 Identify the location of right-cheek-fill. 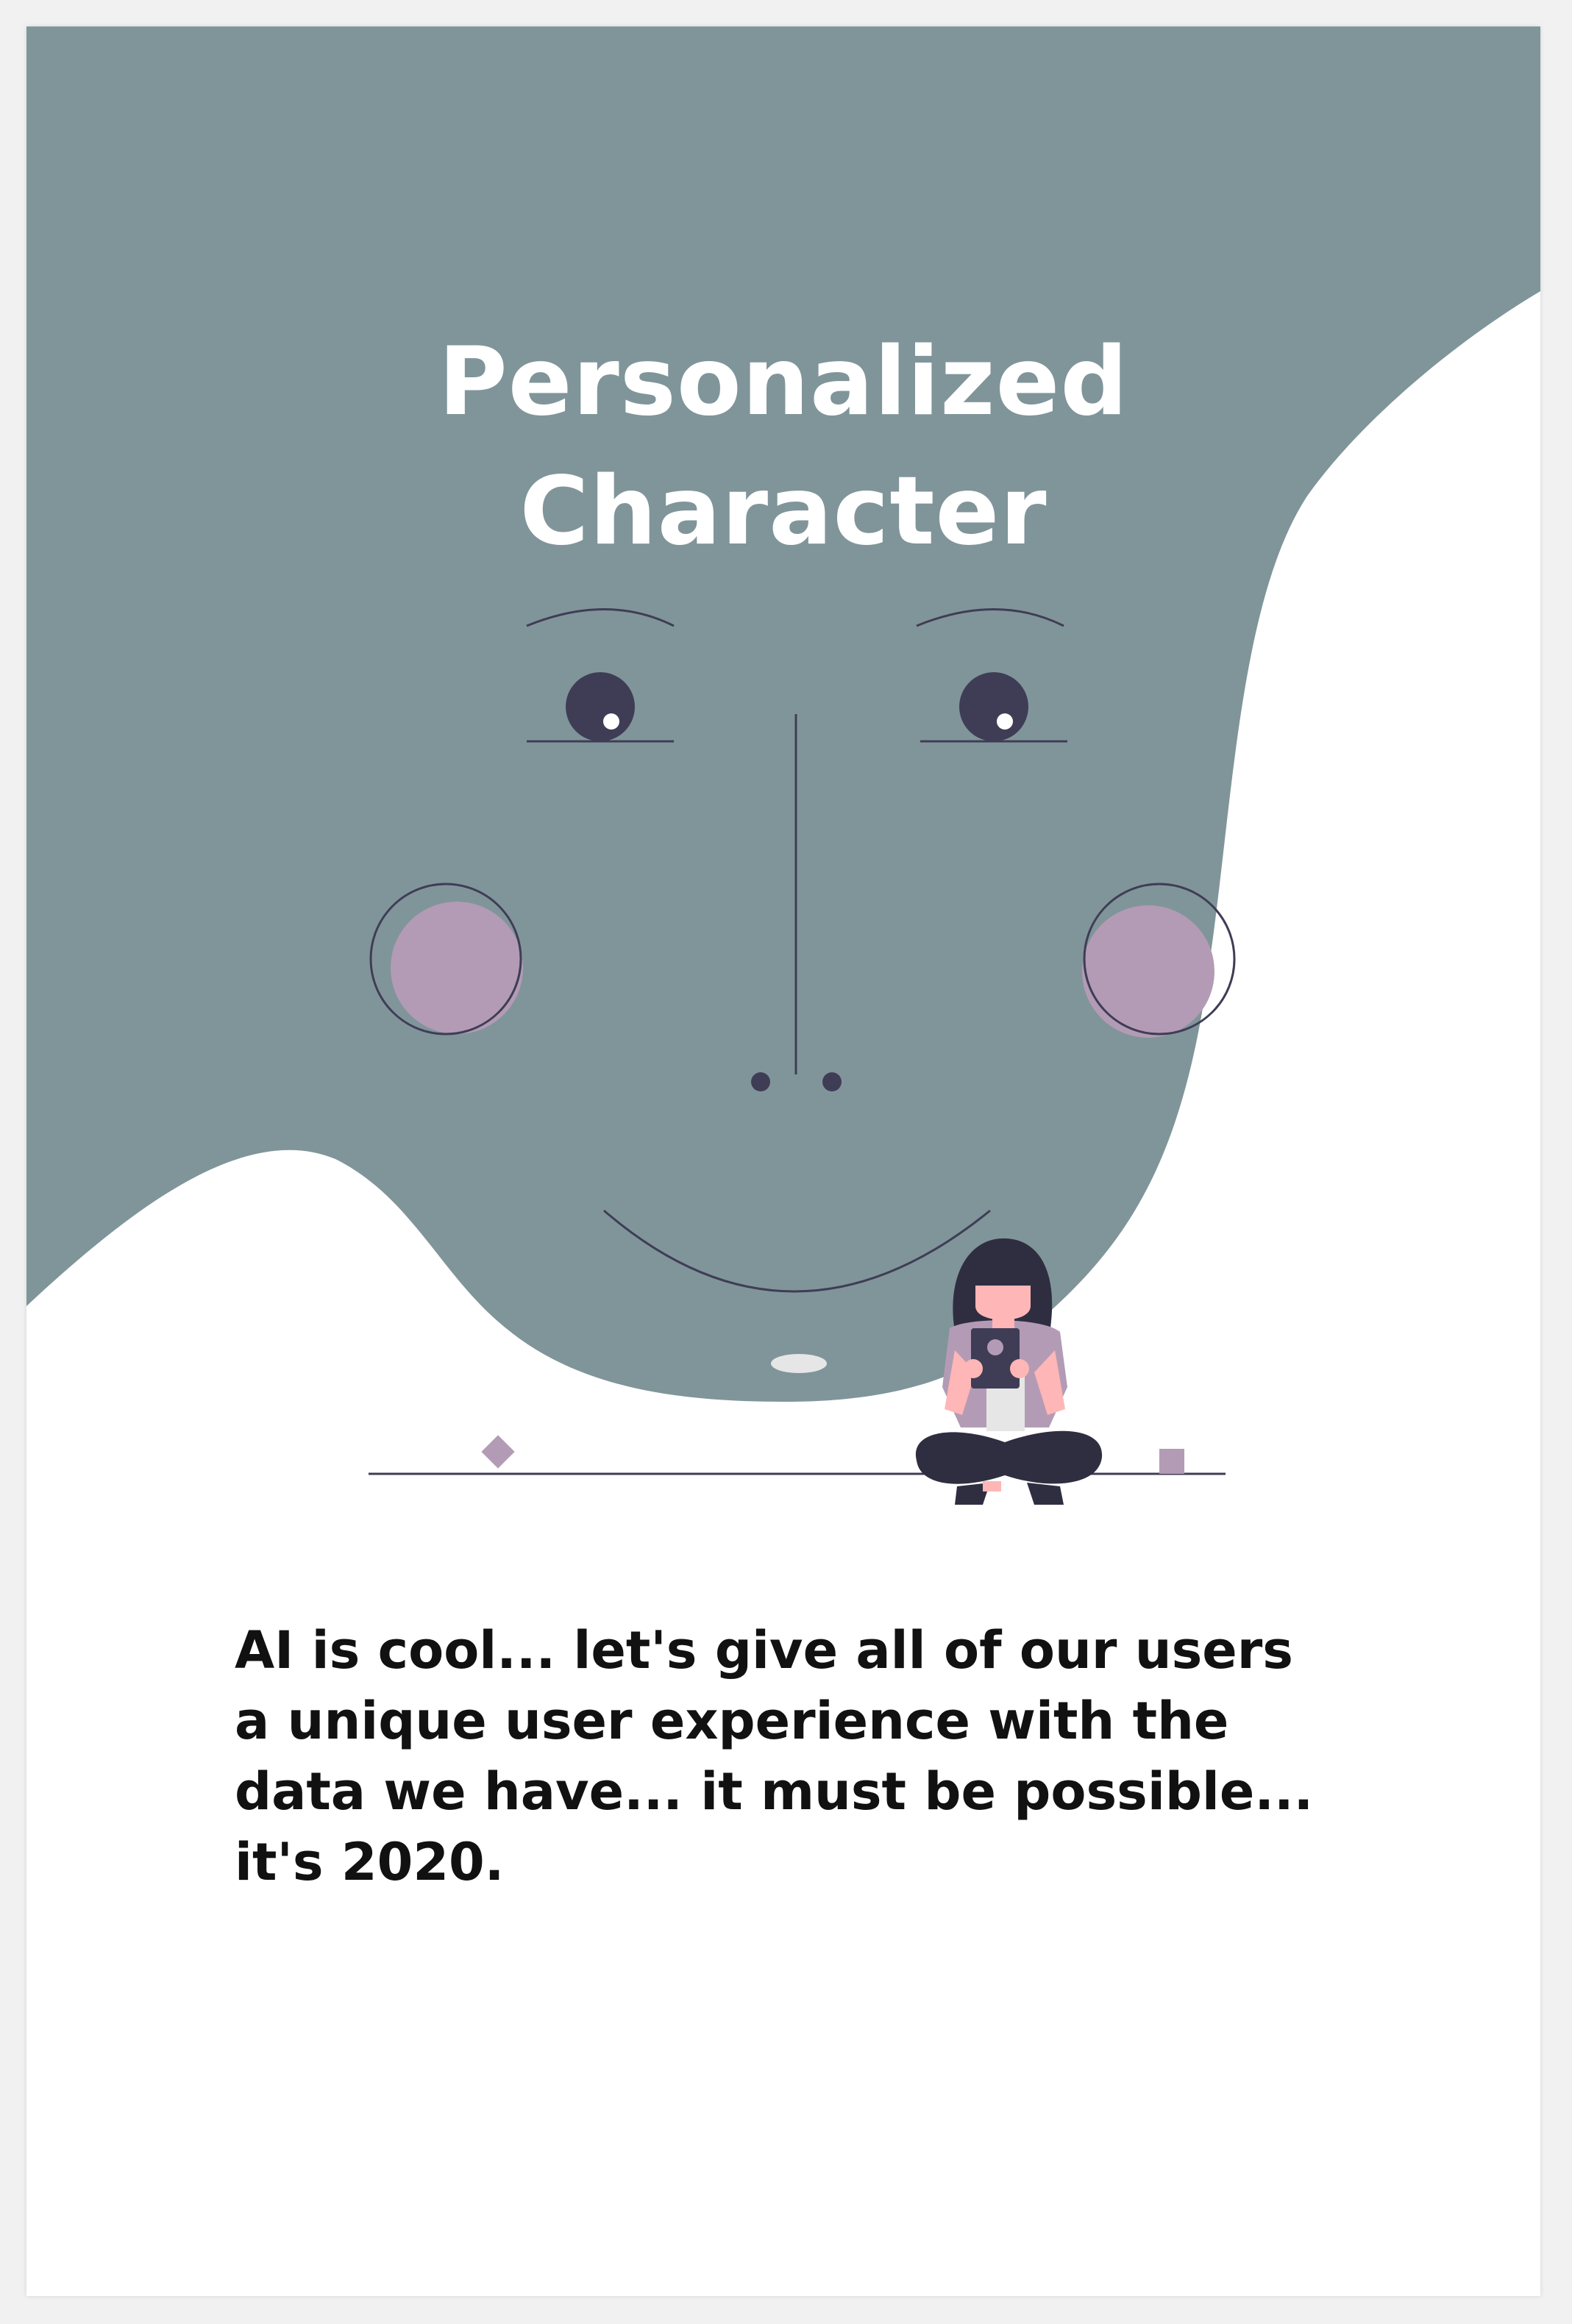
(1148, 972).